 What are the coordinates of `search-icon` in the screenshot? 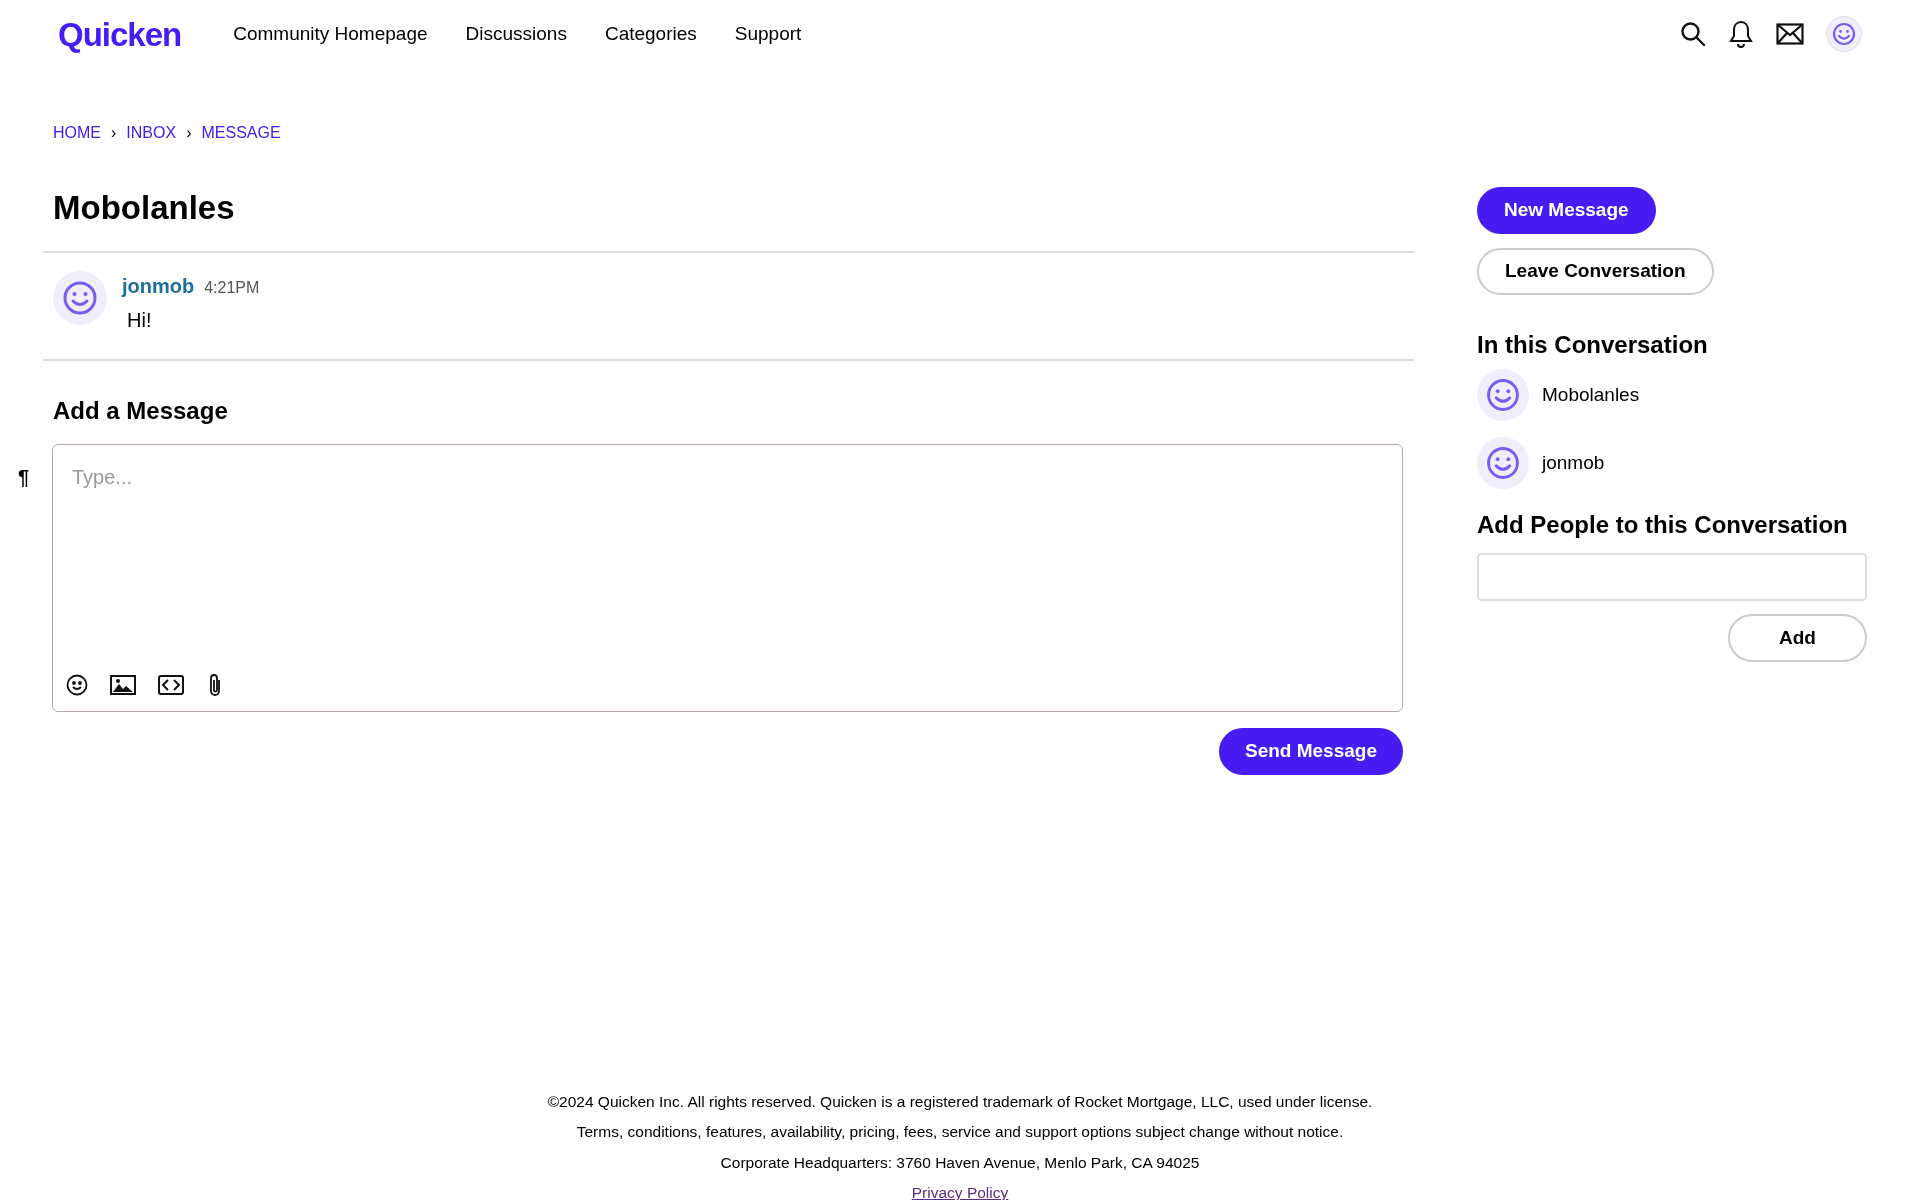 It's located at (1693, 34).